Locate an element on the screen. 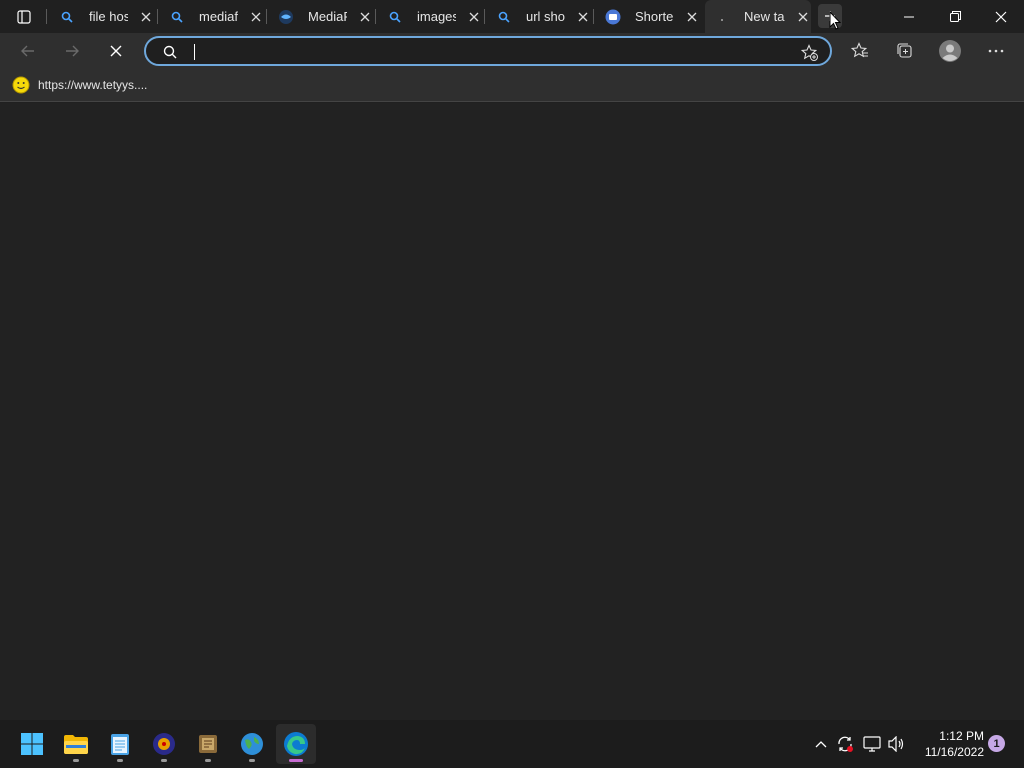 The image size is (1024, 768). tab-url-shortener: url shortener is located at coordinates (539, 16).